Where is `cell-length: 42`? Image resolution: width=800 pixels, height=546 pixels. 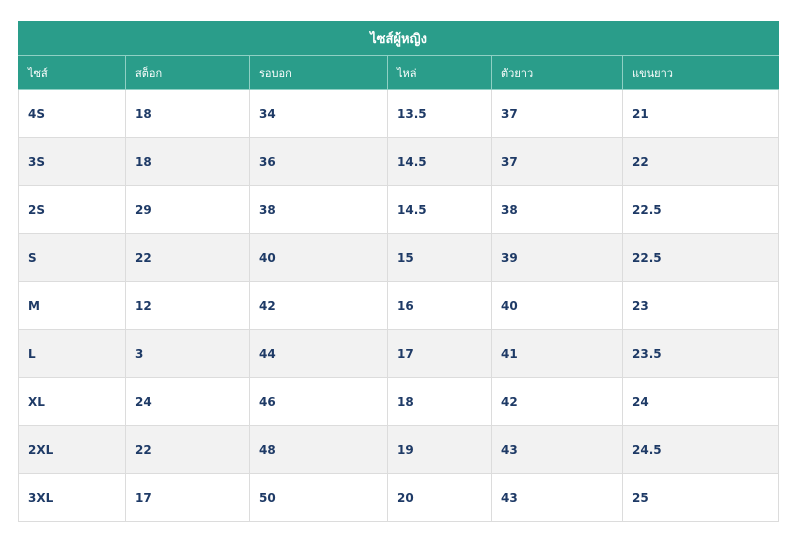 cell-length: 42 is located at coordinates (557, 401).